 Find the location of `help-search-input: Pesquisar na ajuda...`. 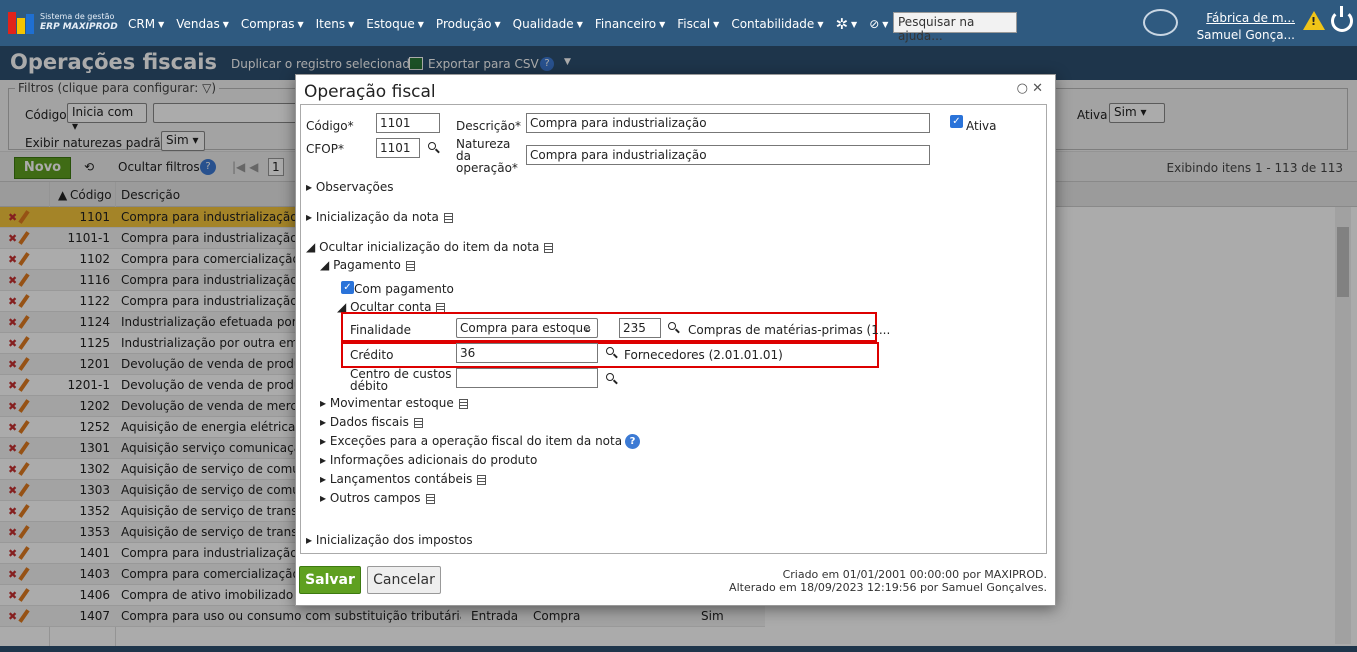

help-search-input: Pesquisar na ajuda... is located at coordinates (955, 27).